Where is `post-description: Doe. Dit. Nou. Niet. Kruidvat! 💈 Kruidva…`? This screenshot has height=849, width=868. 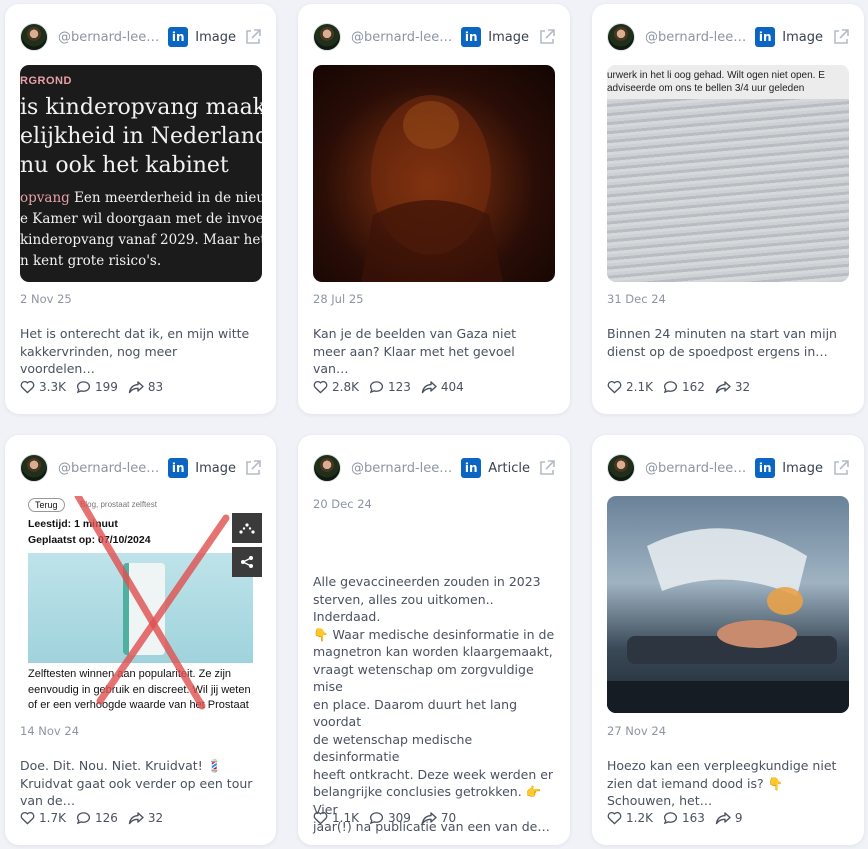 post-description: Doe. Dit. Nou. Niet. Kruidvat! 💈 Kruidva… is located at coordinates (137, 783).